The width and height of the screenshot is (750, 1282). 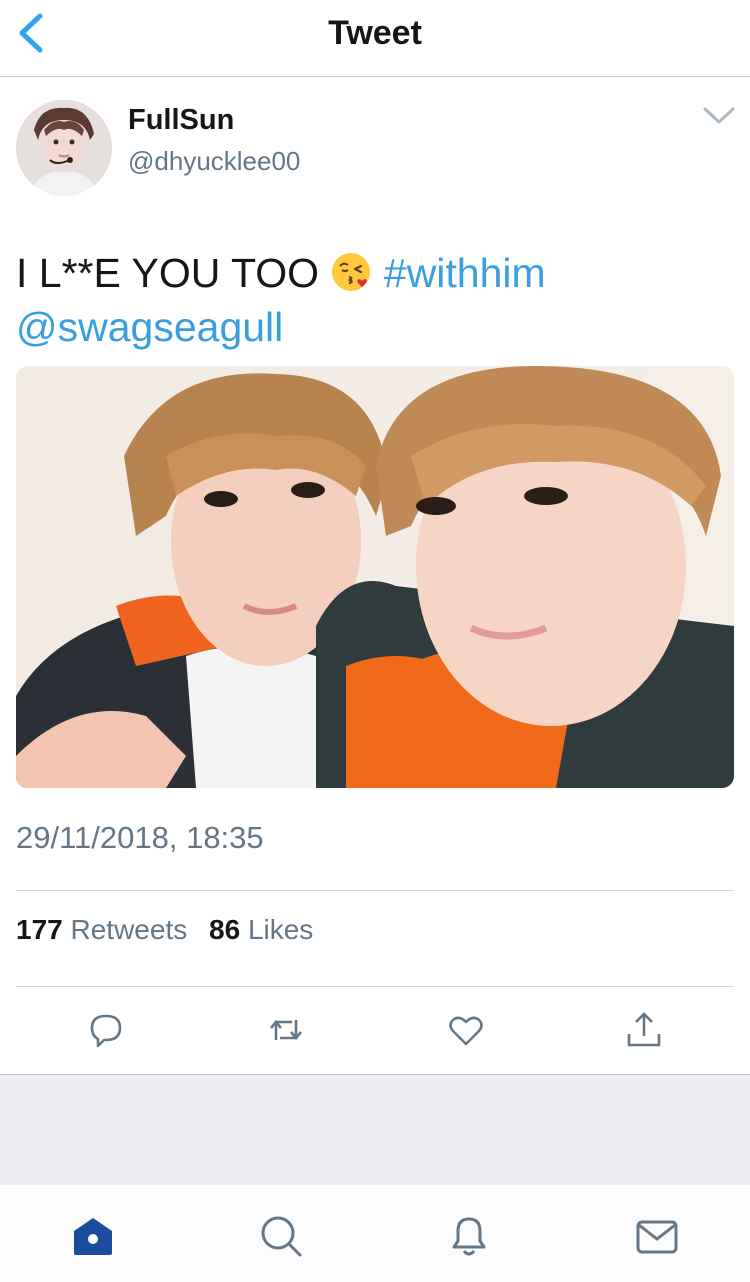 What do you see at coordinates (657, 1236) in the screenshot?
I see `messages-icon` at bounding box center [657, 1236].